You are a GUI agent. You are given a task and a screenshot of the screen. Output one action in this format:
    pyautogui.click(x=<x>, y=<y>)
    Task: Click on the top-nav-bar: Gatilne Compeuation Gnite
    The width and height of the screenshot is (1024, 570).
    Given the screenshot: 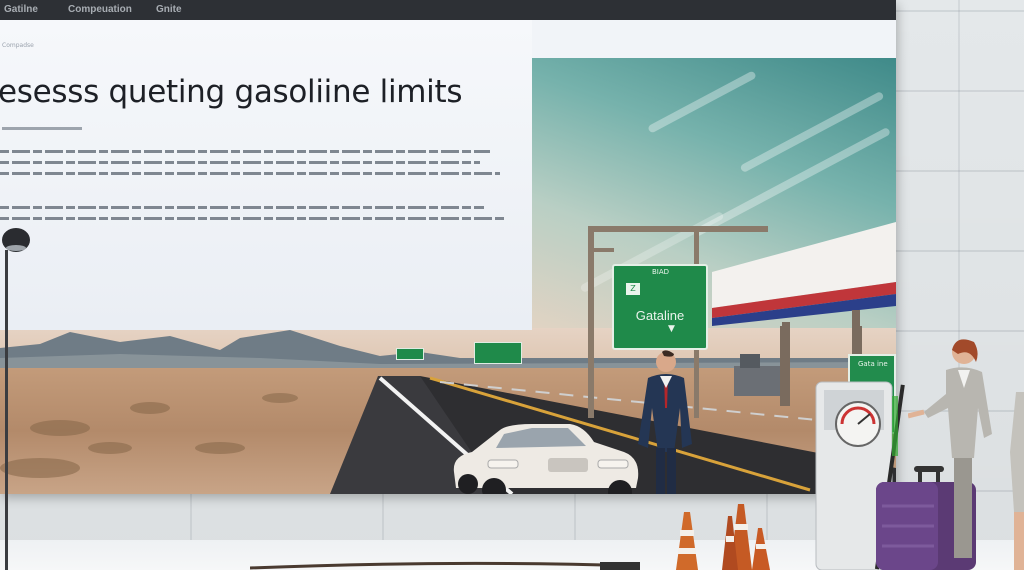 What is the action you would take?
    pyautogui.click(x=448, y=10)
    